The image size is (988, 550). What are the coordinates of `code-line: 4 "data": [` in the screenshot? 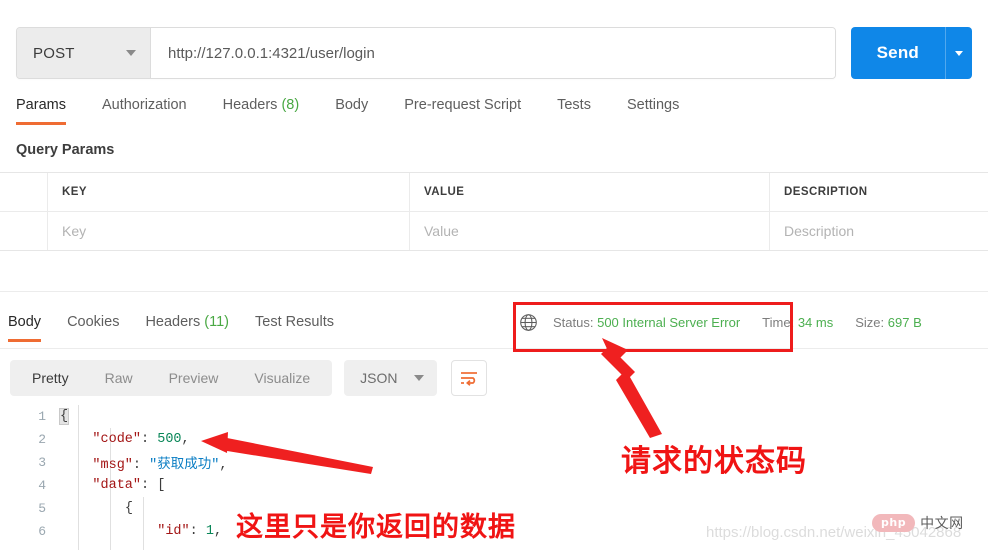 It's located at (494, 485).